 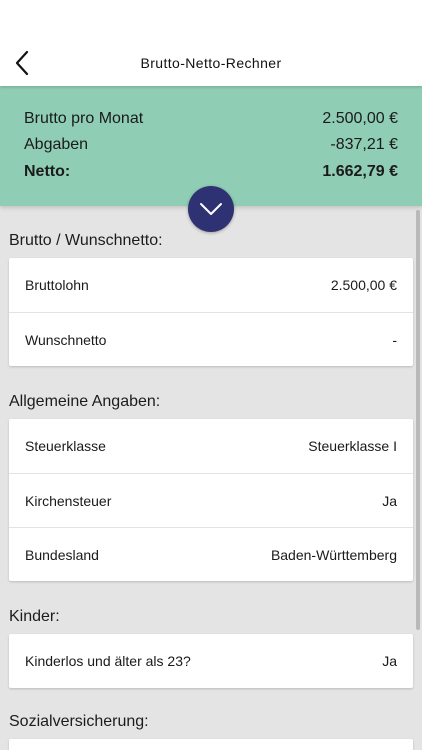 I want to click on row-value: Baden-Württemberg, so click(x=333, y=554).